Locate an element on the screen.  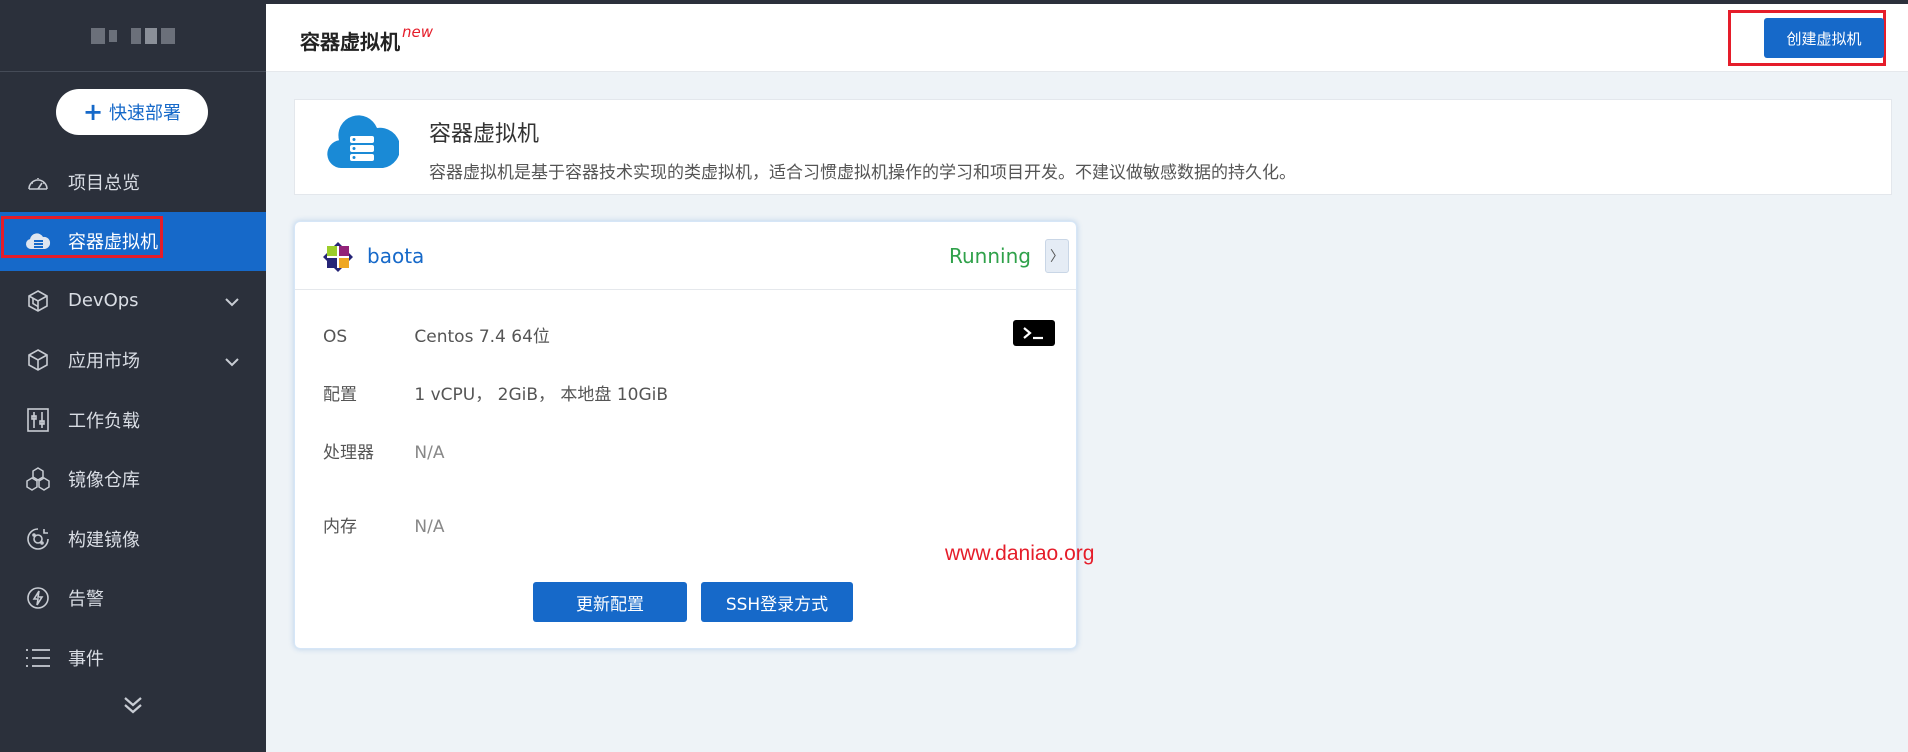
brand-logo is located at coordinates (133, 36).